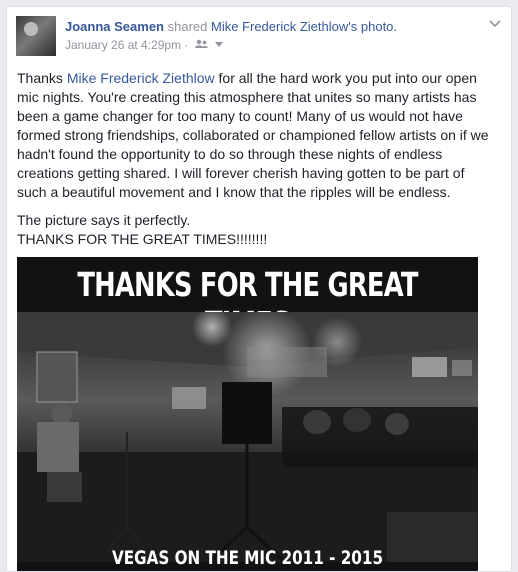 The image size is (518, 572). I want to click on chevron-down-icon, so click(495, 24).